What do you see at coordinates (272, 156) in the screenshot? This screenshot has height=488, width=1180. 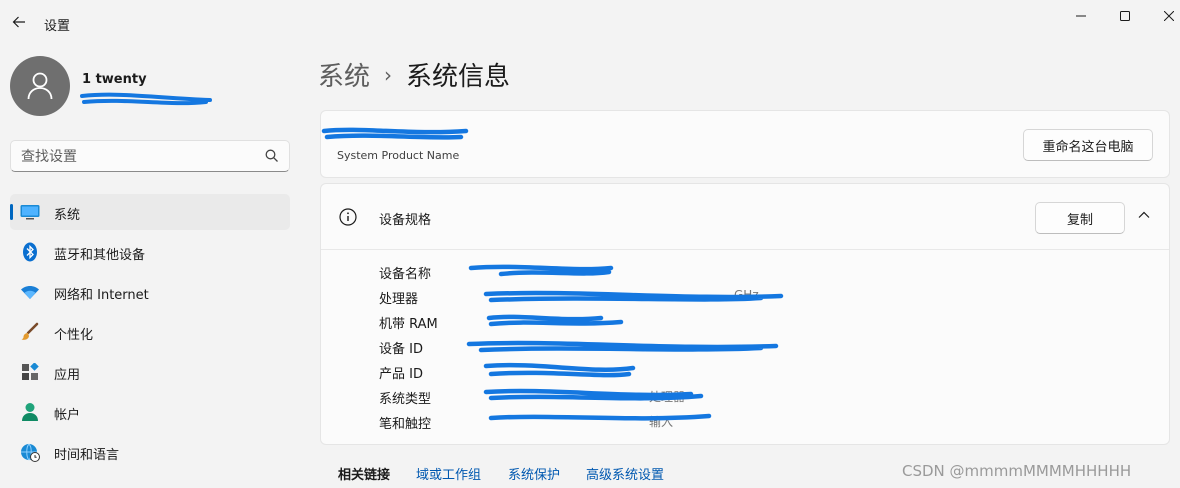 I see `search-icon` at bounding box center [272, 156].